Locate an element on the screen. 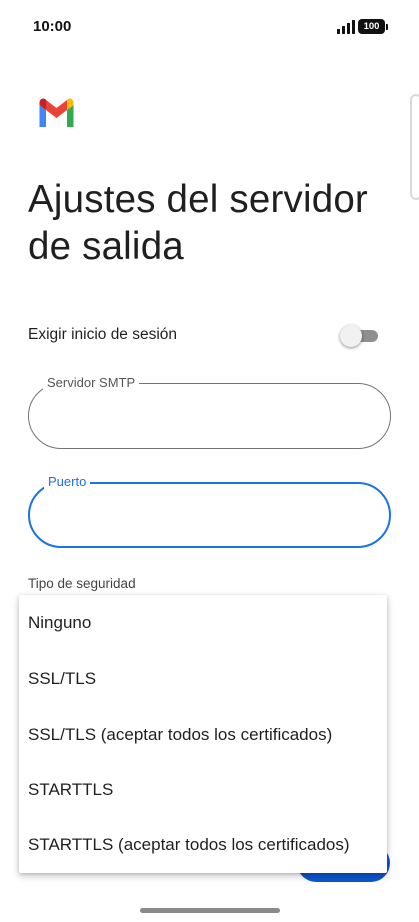 The width and height of the screenshot is (419, 922). signal-icon is located at coordinates (346, 27).